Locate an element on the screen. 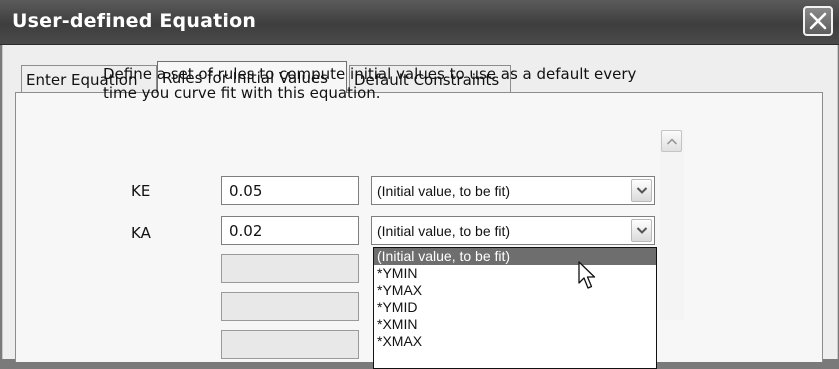 The height and width of the screenshot is (369, 839). dropdown-option: *YMIN is located at coordinates (515, 273).